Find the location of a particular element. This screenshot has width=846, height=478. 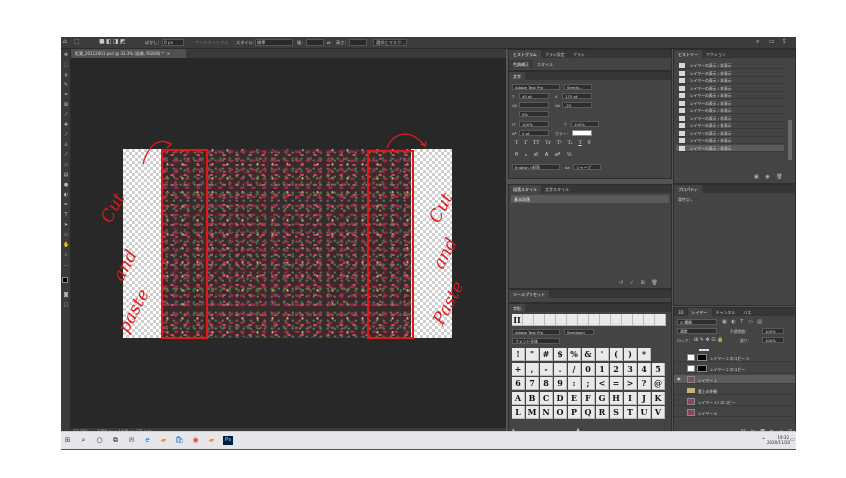

glyph-cell: . is located at coordinates (560, 369).